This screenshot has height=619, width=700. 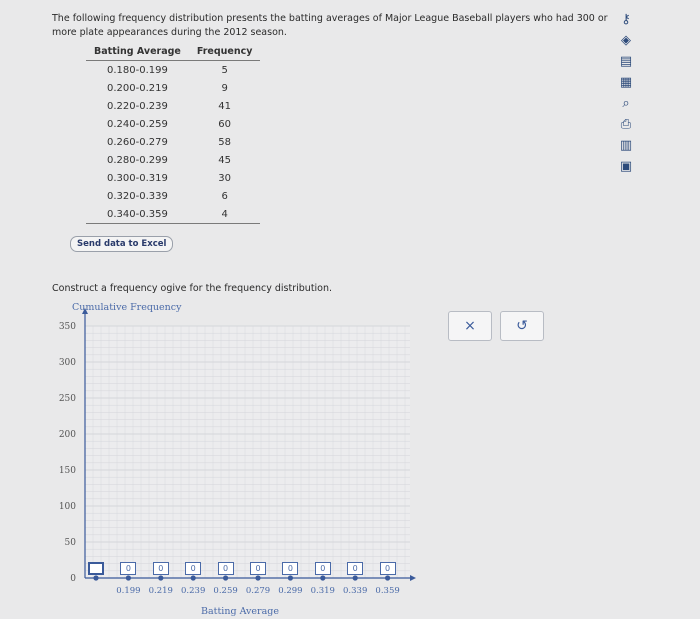 I want to click on y-tick-label: 350, so click(x=67, y=327).